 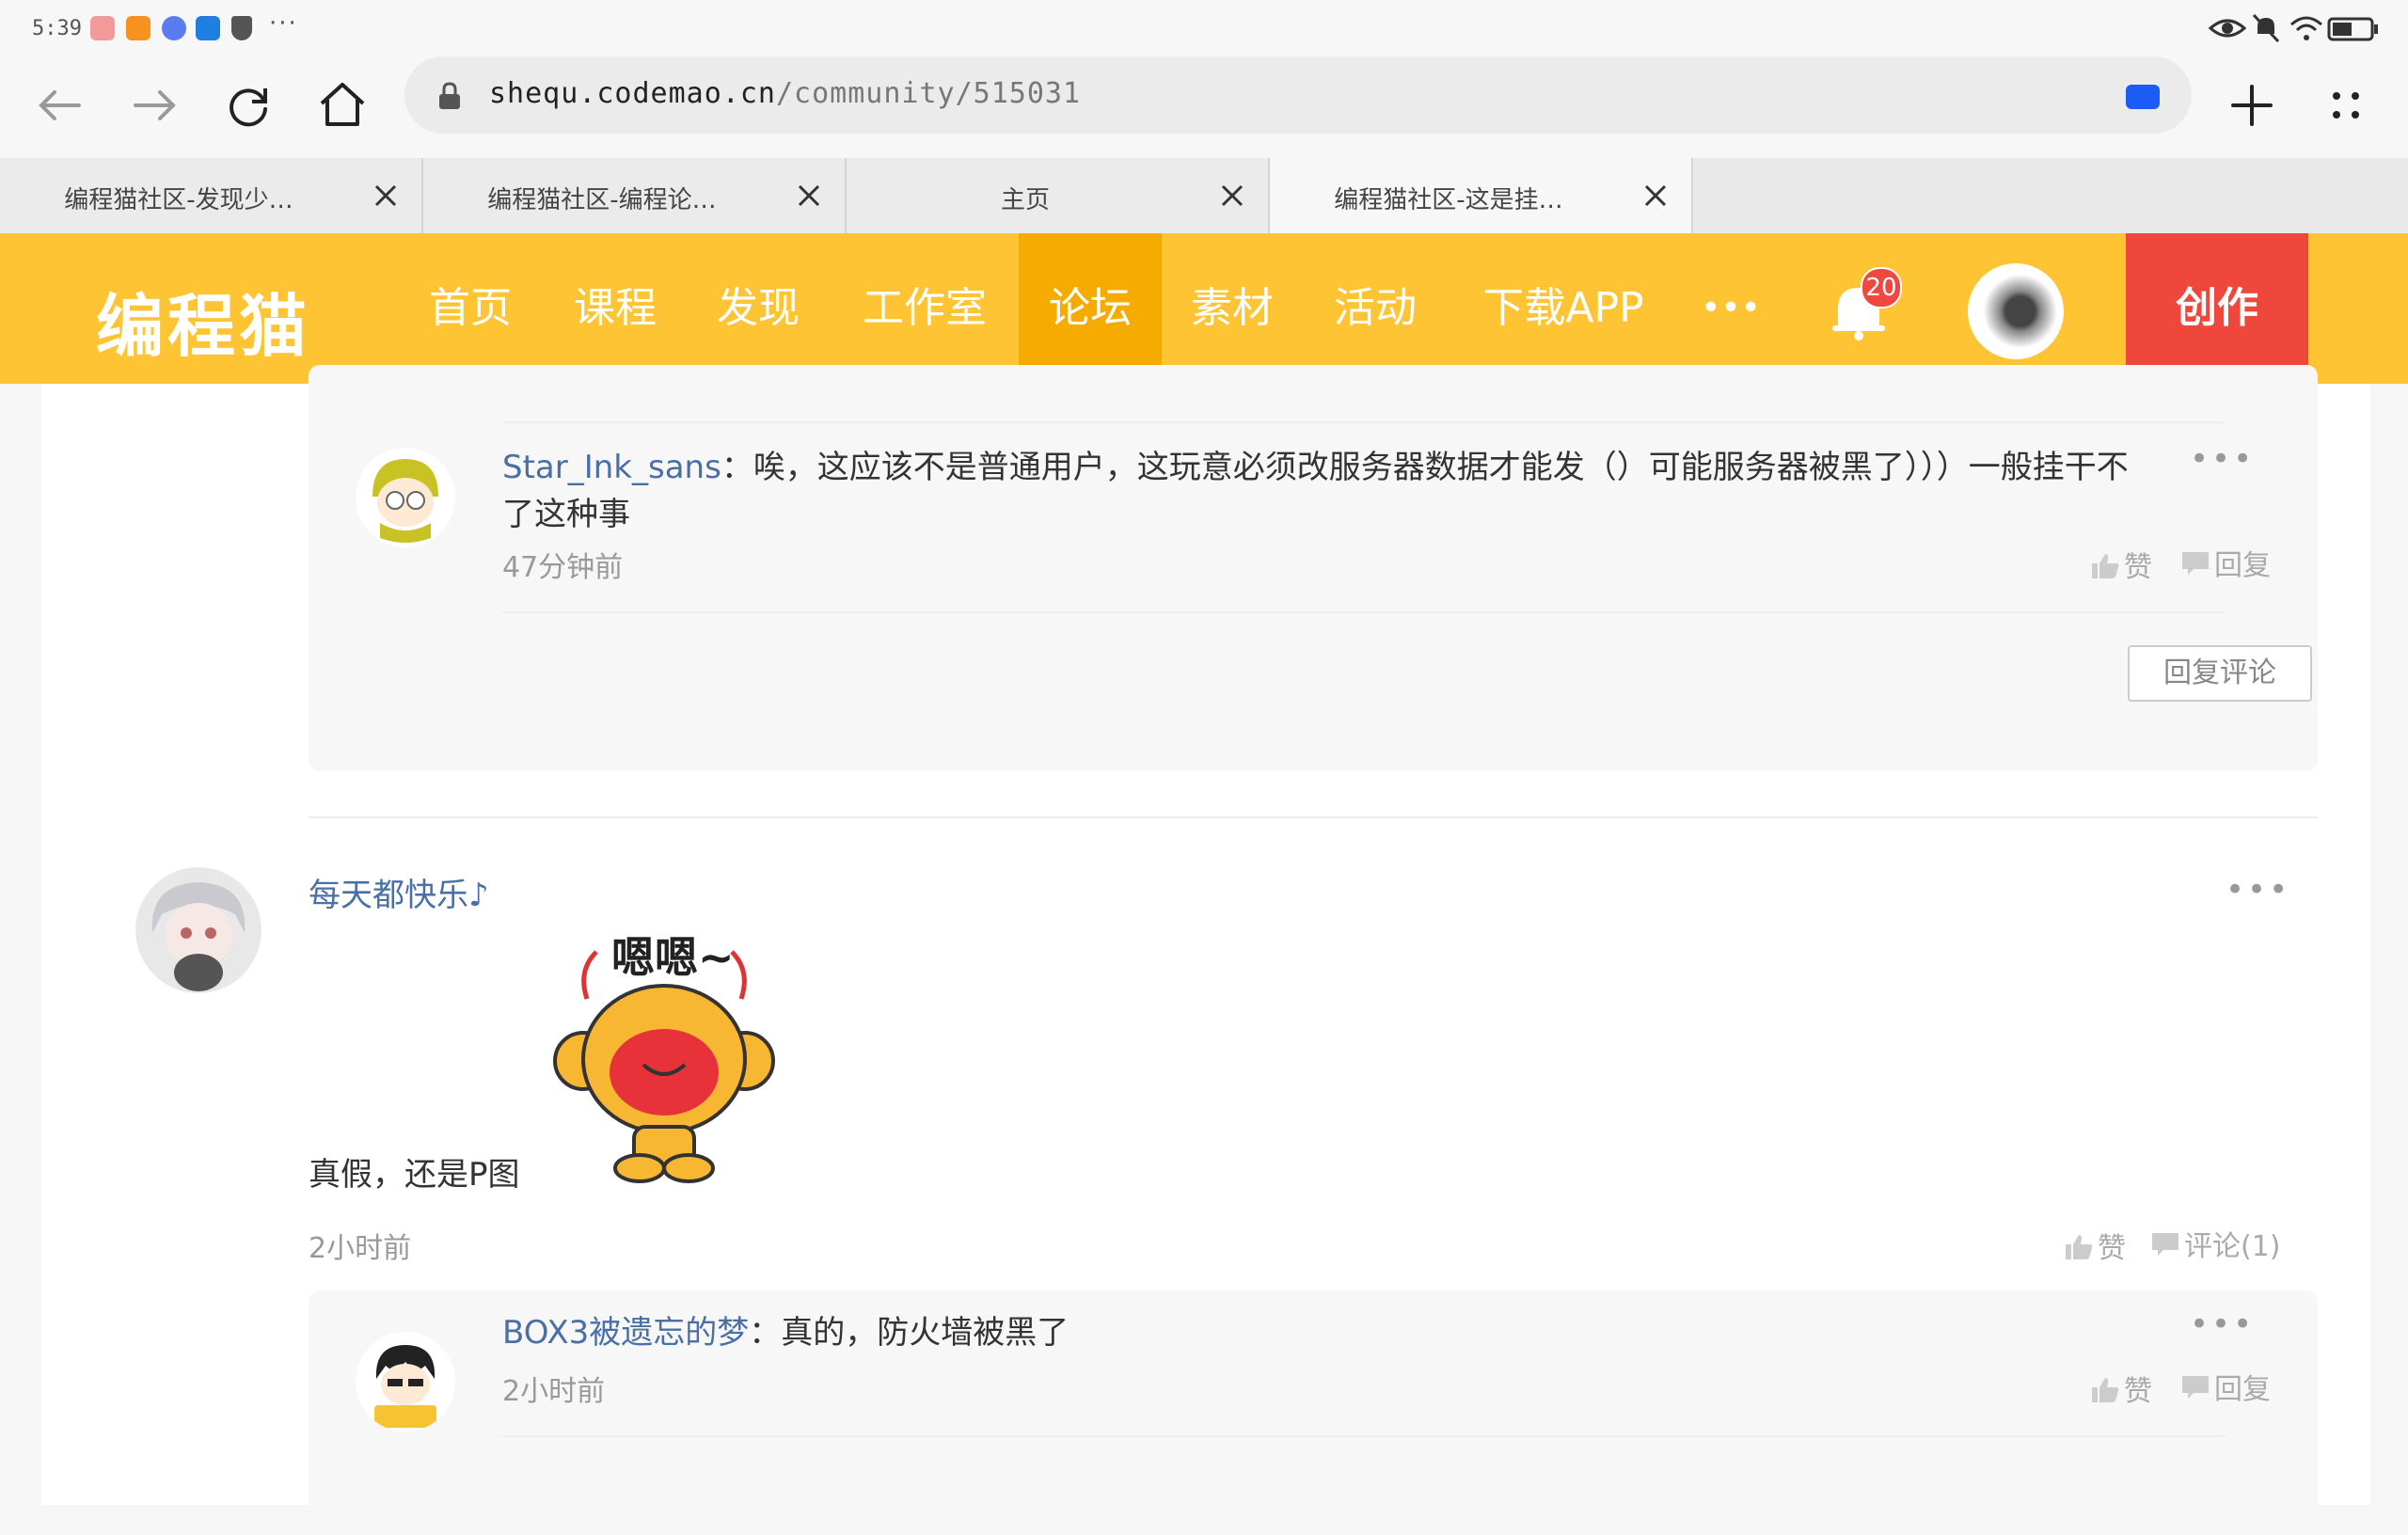 I want to click on reply-comment-button: 回复评论, so click(x=2220, y=673).